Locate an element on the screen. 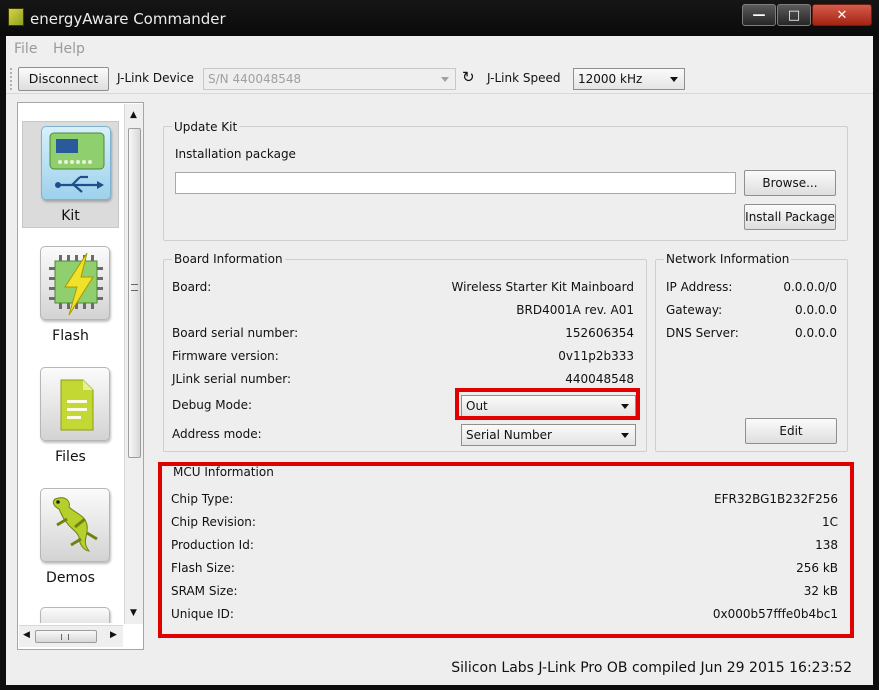 The width and height of the screenshot is (879, 690). ip-address-label: IP Address: is located at coordinates (699, 287).